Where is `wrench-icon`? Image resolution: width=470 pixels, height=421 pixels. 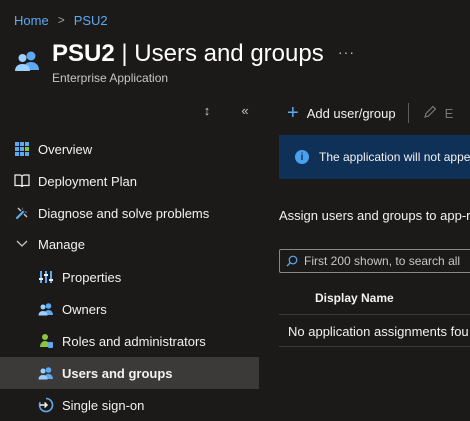
wrench-icon is located at coordinates (22, 213).